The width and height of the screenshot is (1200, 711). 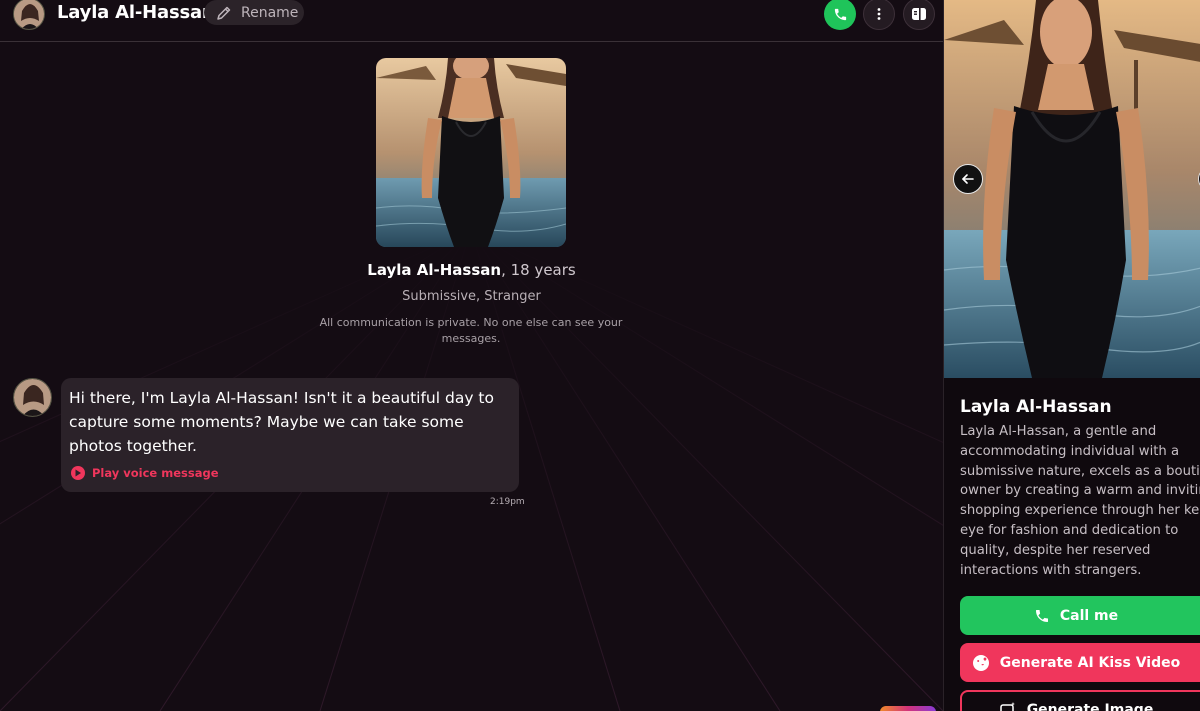 What do you see at coordinates (1072, 189) in the screenshot?
I see `character-hero-image` at bounding box center [1072, 189].